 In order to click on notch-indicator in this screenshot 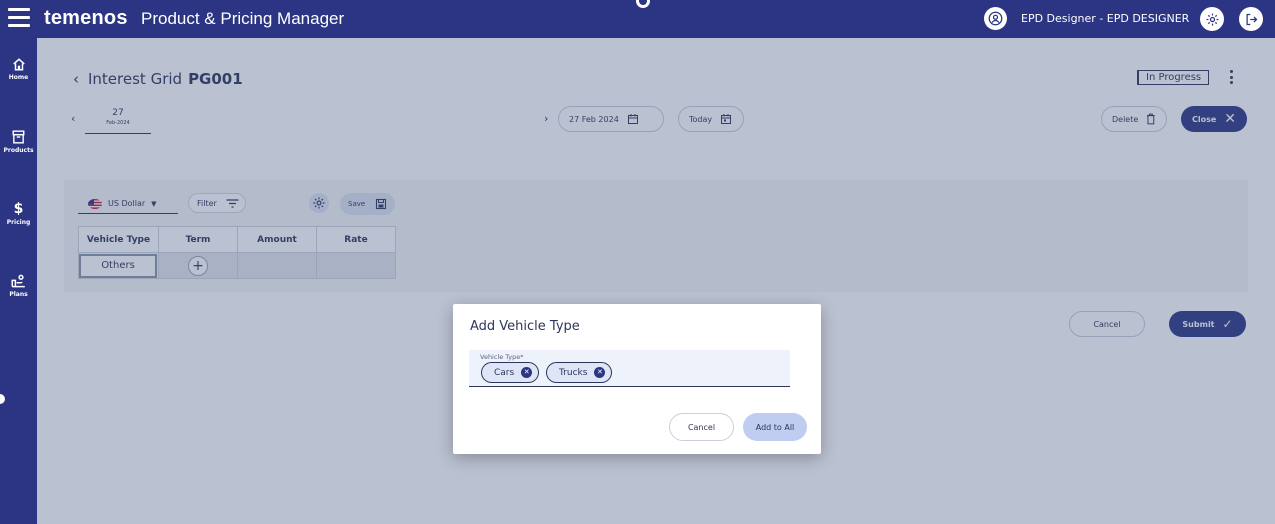, I will do `click(643, 4)`.